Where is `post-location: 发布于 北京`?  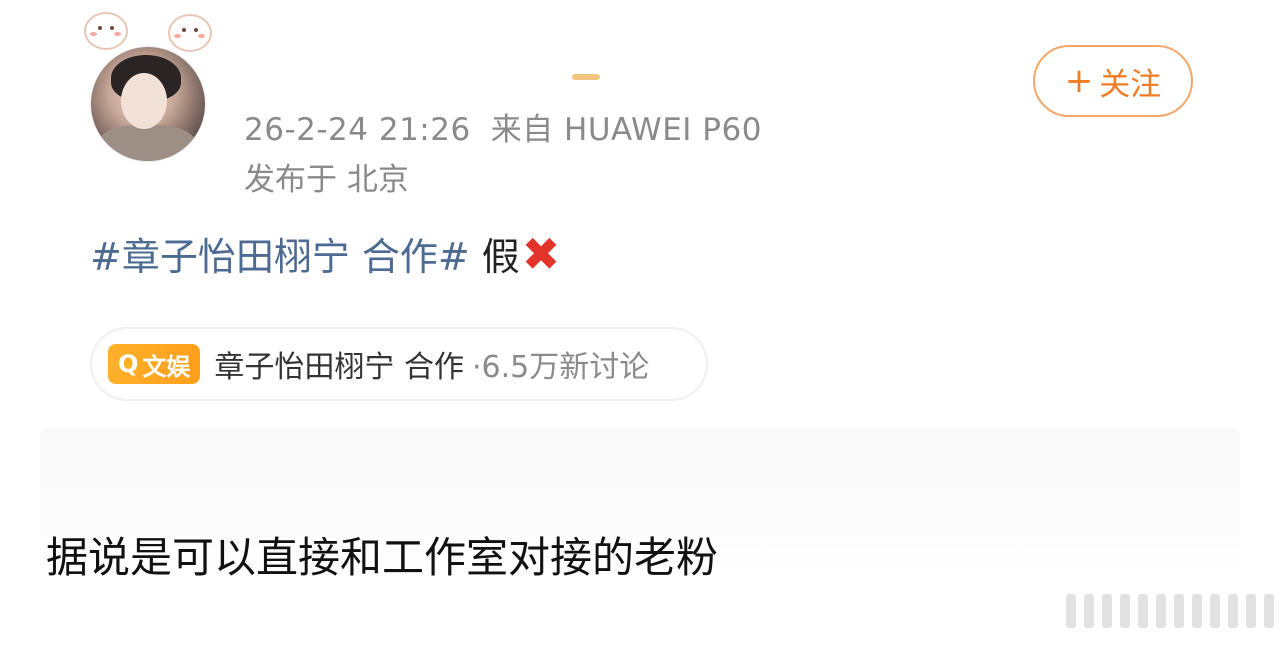 post-location: 发布于 北京 is located at coordinates (326, 180).